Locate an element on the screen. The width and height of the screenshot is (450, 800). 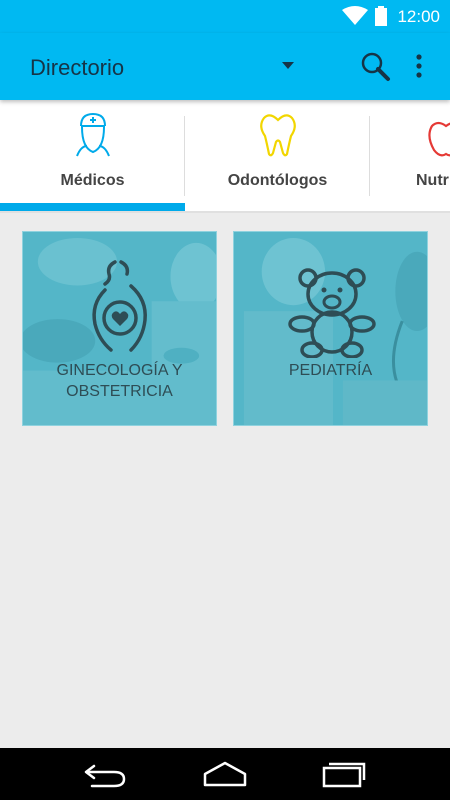
more-options-icon is located at coordinates (419, 66).